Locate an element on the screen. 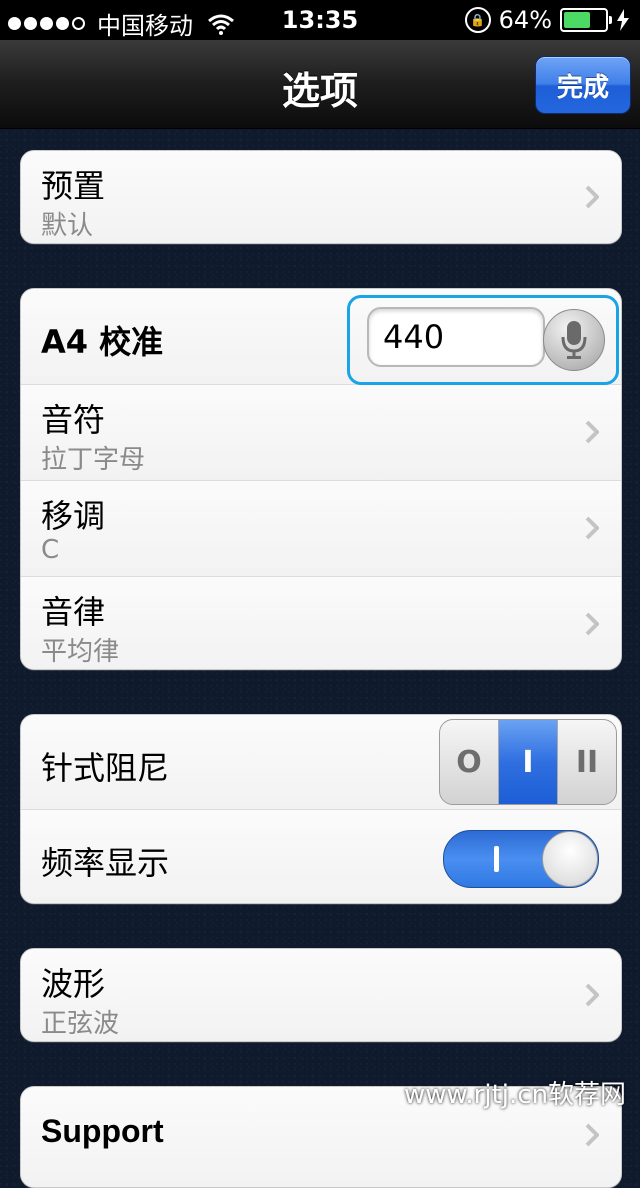 The height and width of the screenshot is (1188, 640). status-bar: 中国移动 13:35 🔒 64% is located at coordinates (320, 20).